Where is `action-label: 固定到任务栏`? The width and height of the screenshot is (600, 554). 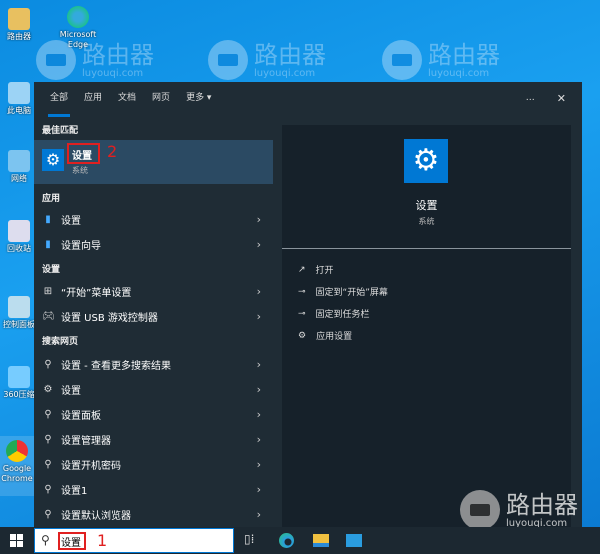 action-label: 固定到任务栏 is located at coordinates (342, 315).